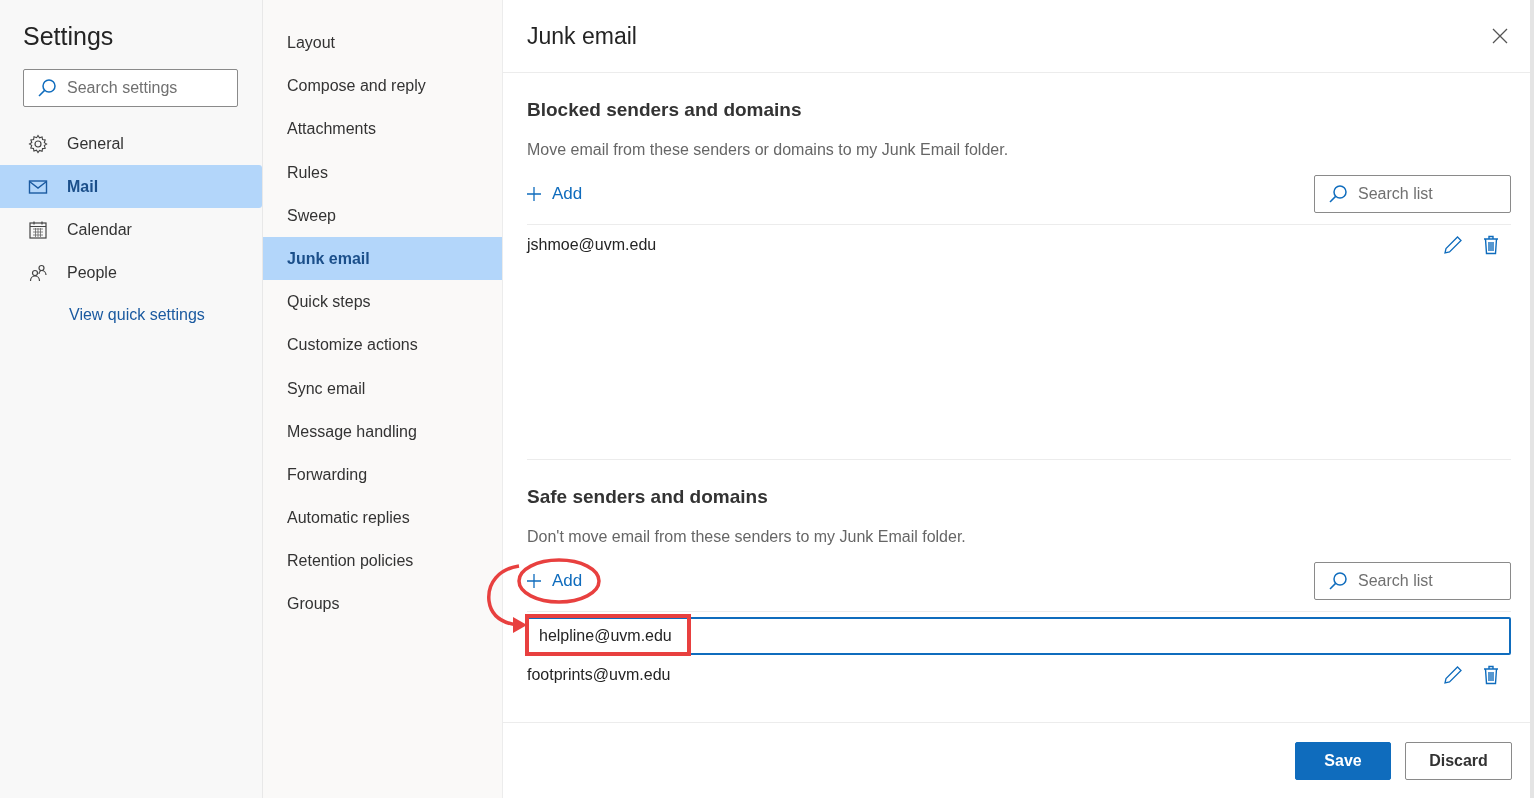 Image resolution: width=1534 pixels, height=798 pixels. I want to click on submenu-item: Sweep, so click(382, 215).